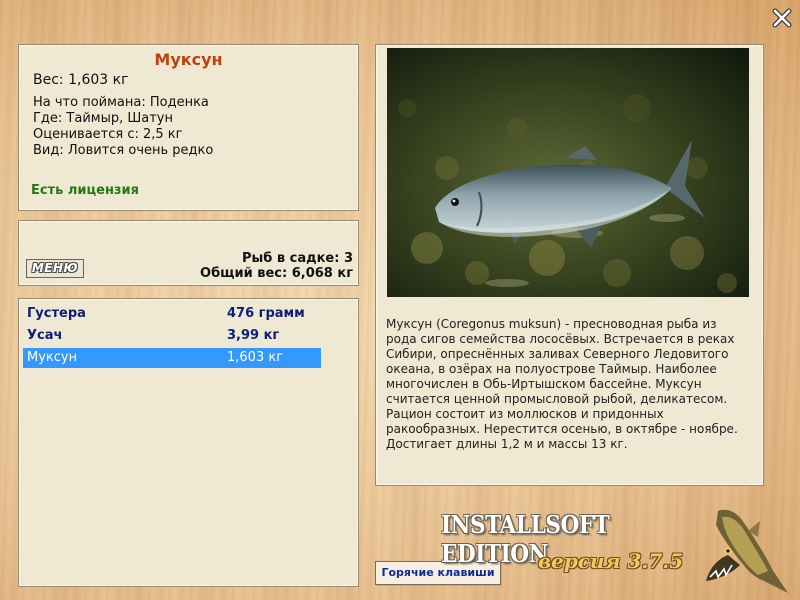 This screenshot has height=600, width=800. Describe the element at coordinates (123, 150) in the screenshot. I see `fish-rarity: Вид: Ловится очень редко` at that location.